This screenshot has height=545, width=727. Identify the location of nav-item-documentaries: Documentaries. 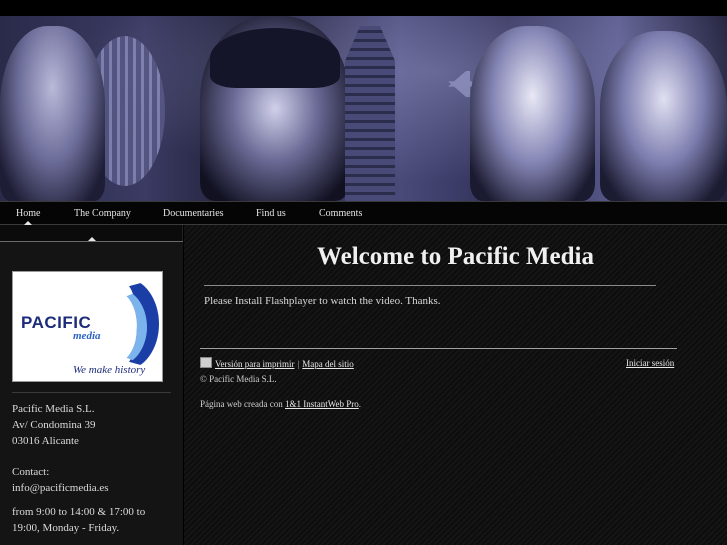
(193, 213).